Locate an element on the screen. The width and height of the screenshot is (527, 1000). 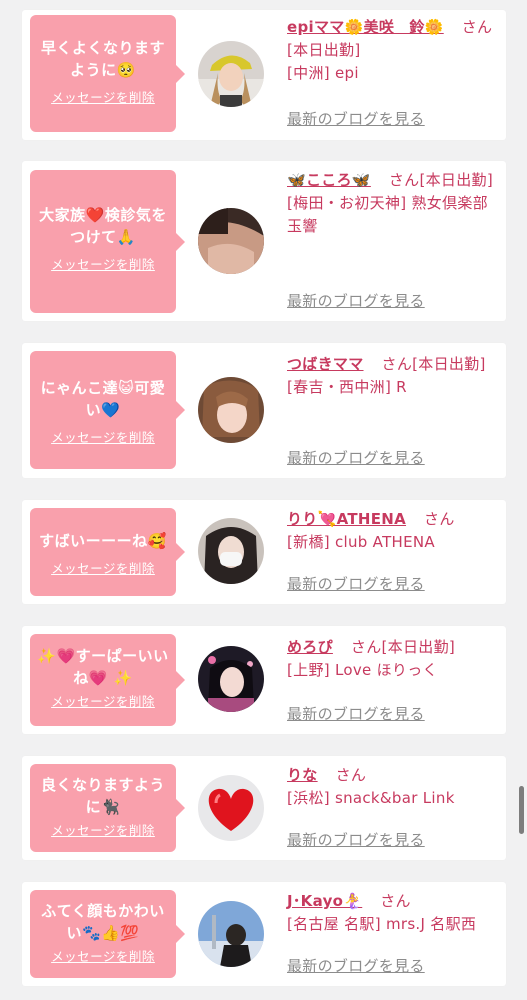
message-bubble: すばいーーーね🥰 メッセージを削除 is located at coordinates (107, 552).